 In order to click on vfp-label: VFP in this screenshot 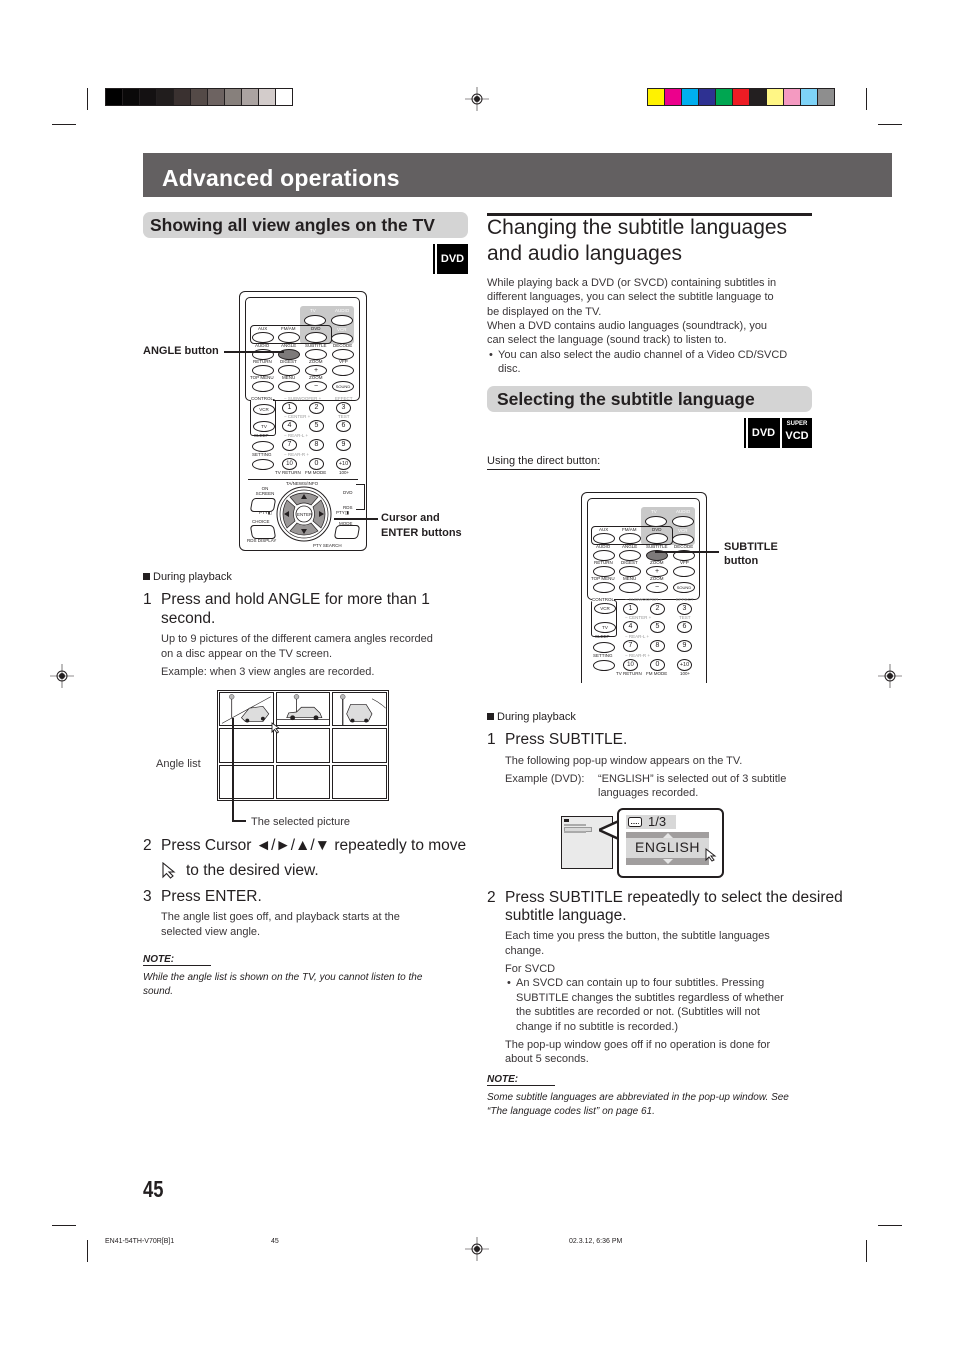, I will do `click(684, 562)`.